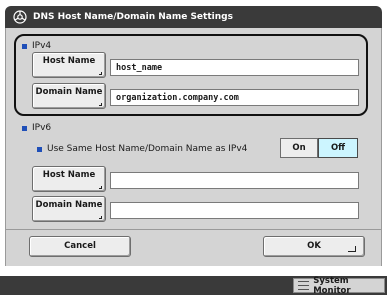  I want to click on off-button-label: Off, so click(338, 148).